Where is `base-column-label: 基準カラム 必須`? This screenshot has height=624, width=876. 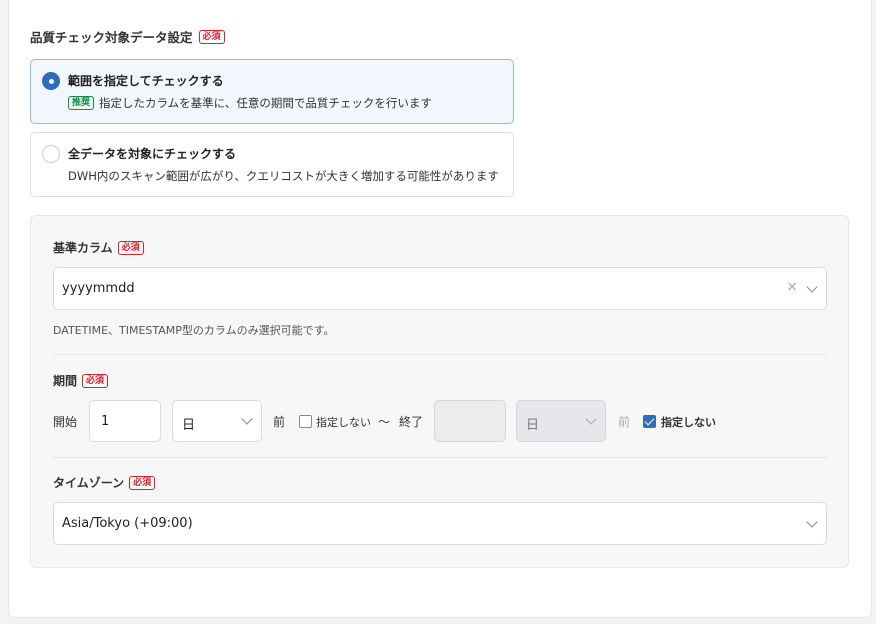 base-column-label: 基準カラム 必須 is located at coordinates (98, 247).